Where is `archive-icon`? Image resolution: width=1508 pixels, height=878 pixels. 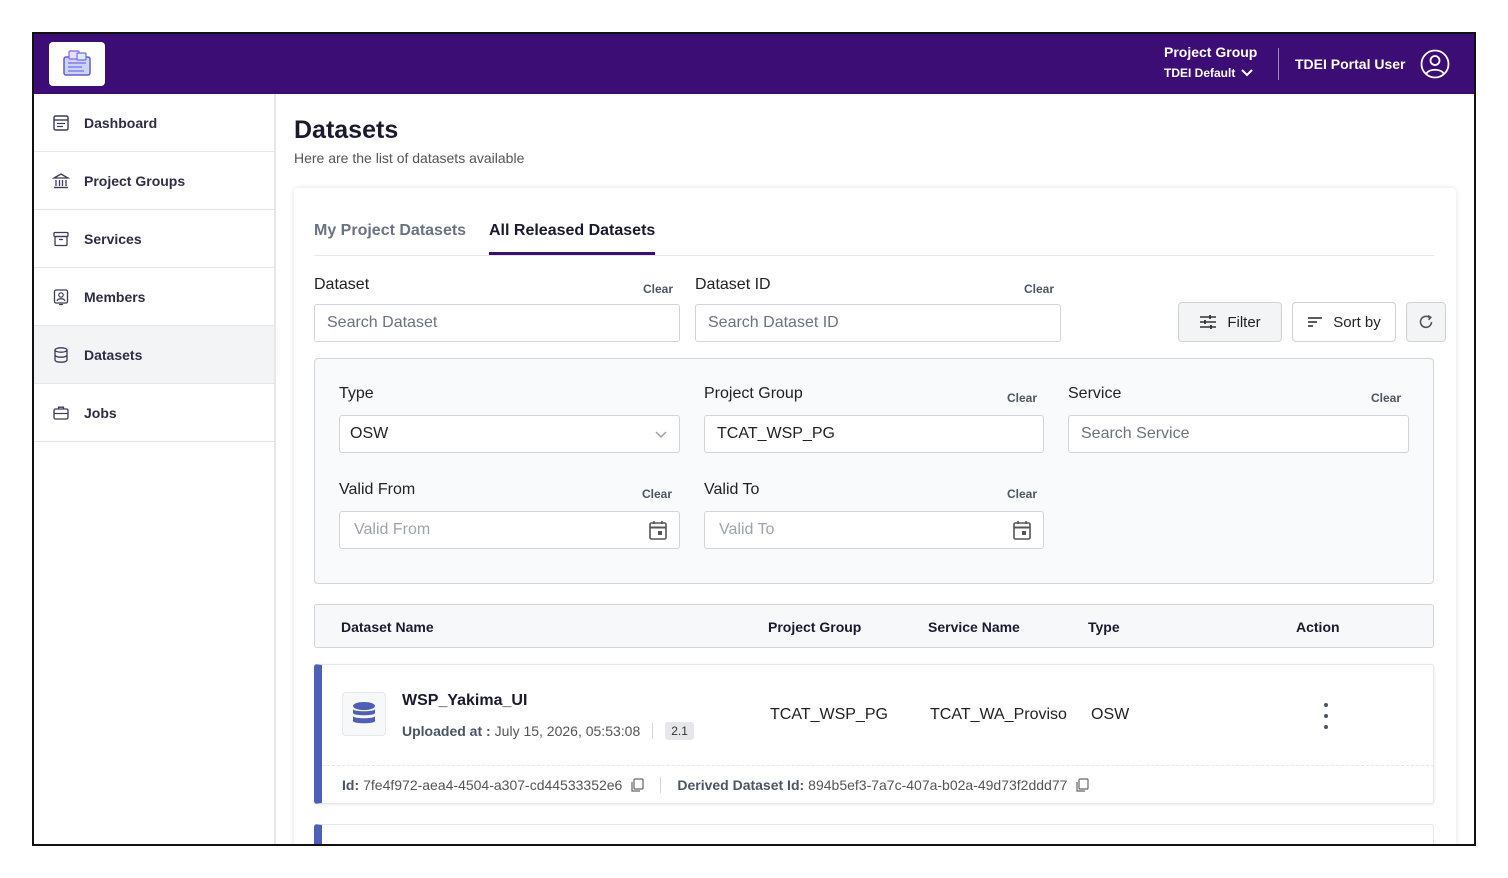 archive-icon is located at coordinates (61, 238).